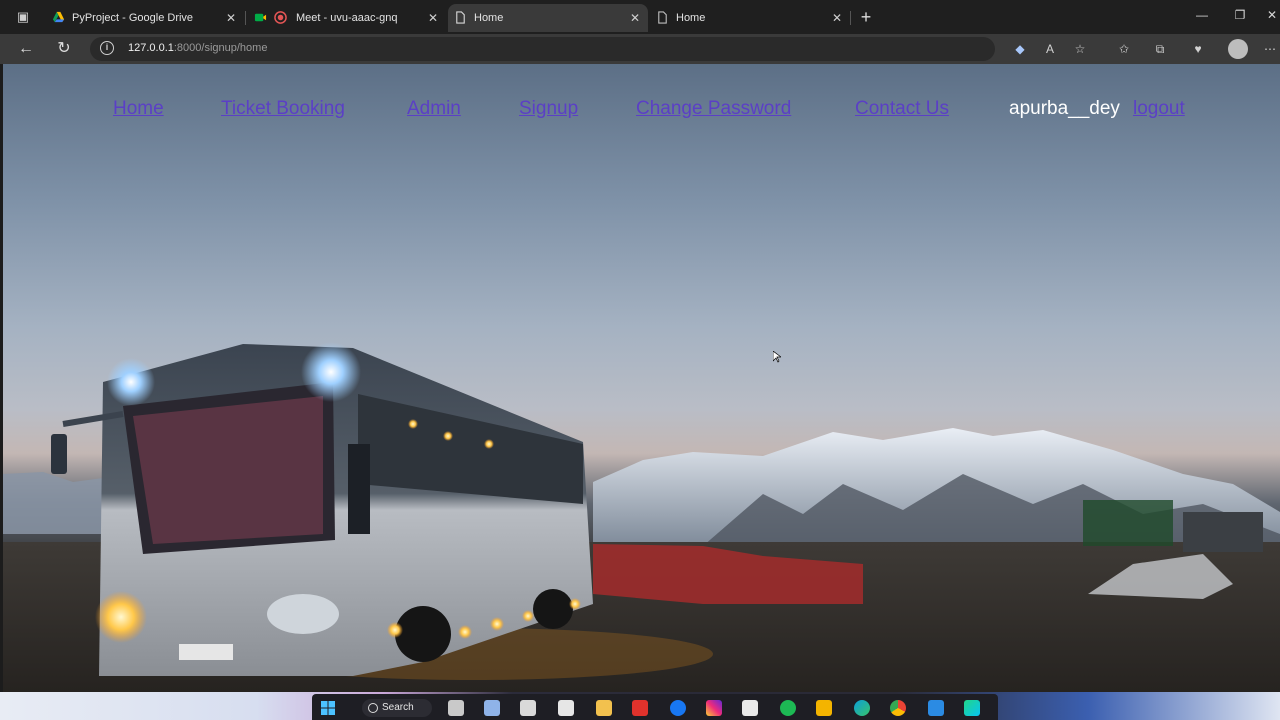 The height and width of the screenshot is (720, 1280). Describe the element at coordinates (528, 708) in the screenshot. I see `explorer-window-icon` at that location.